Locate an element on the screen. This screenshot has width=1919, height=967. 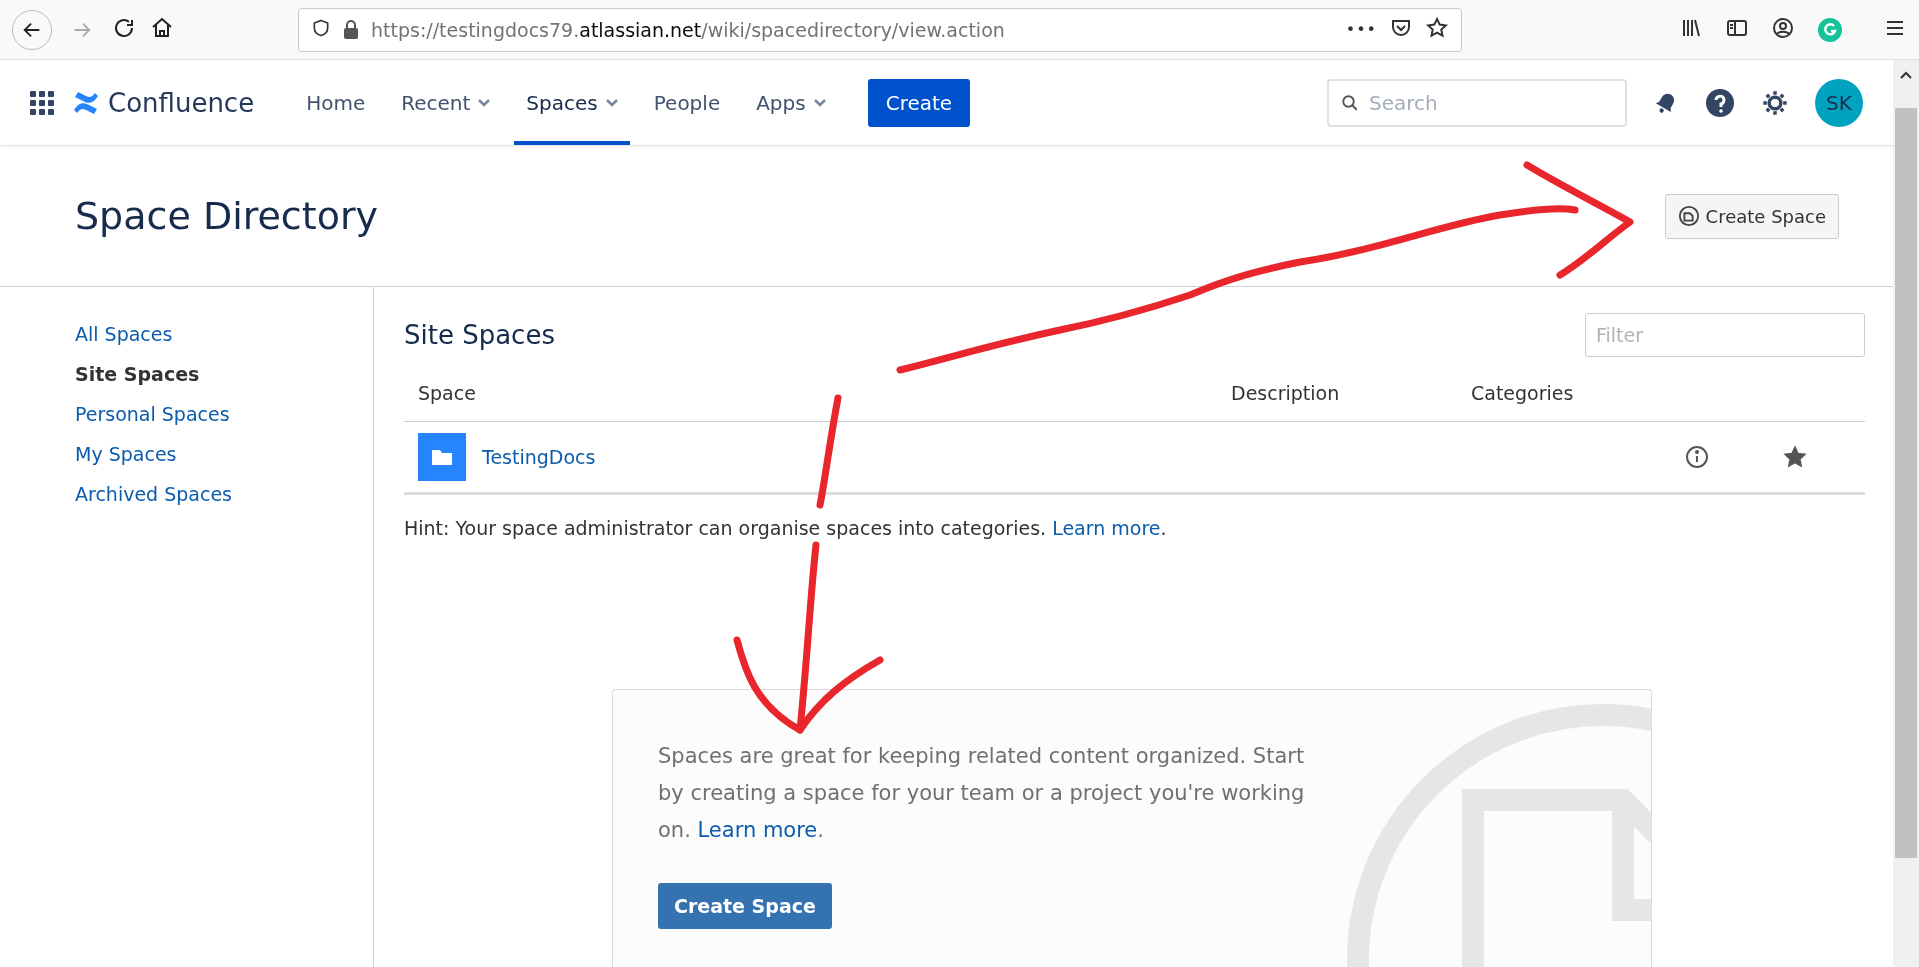
sidebar-item: Archived Spaces is located at coordinates (224, 494).